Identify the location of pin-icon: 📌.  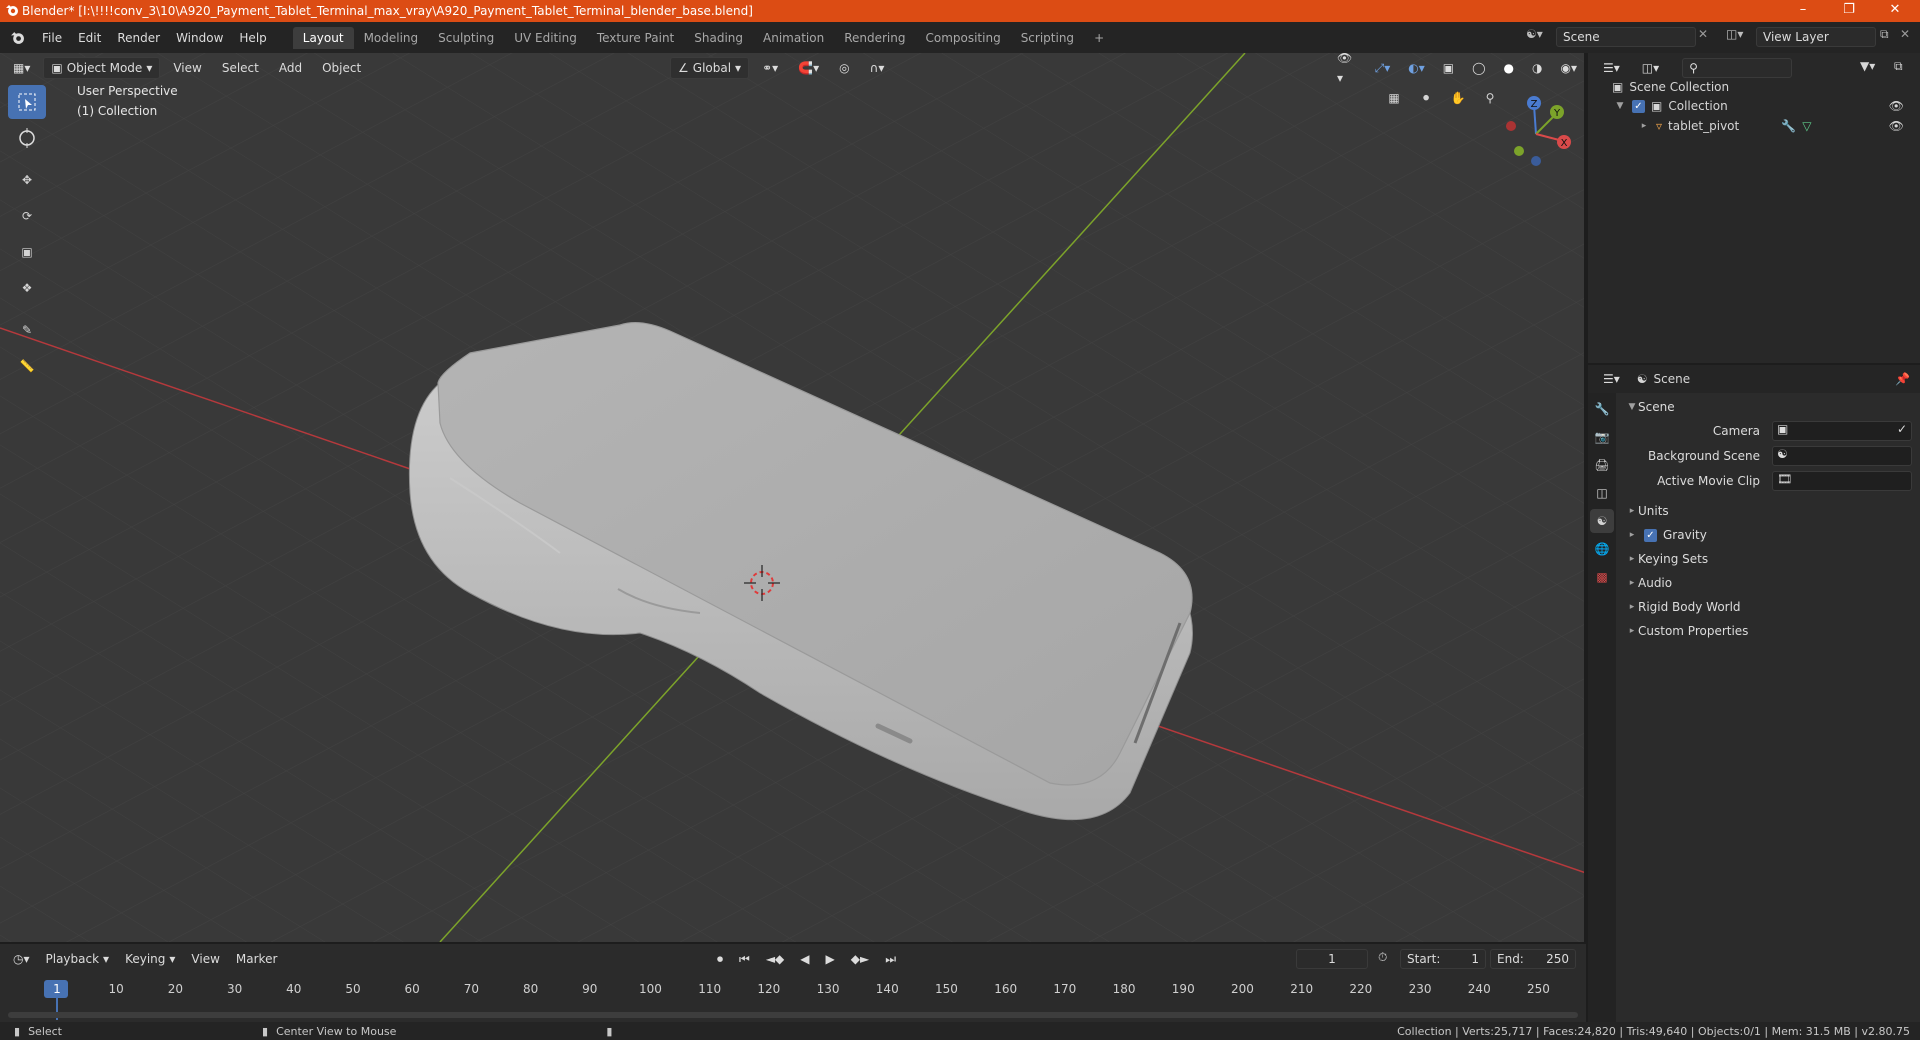
(1902, 379).